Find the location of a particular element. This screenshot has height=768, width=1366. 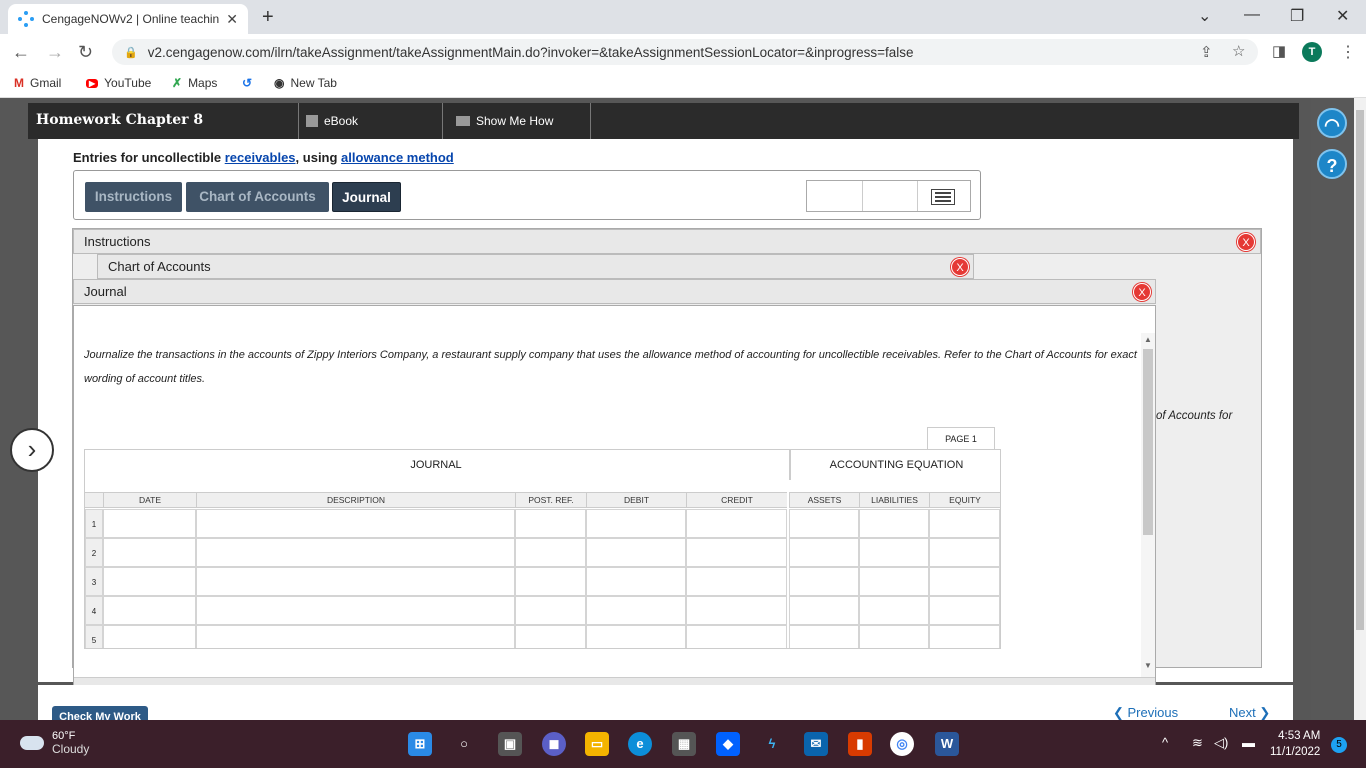

restore-icon: ❐ is located at coordinates (1297, 16).